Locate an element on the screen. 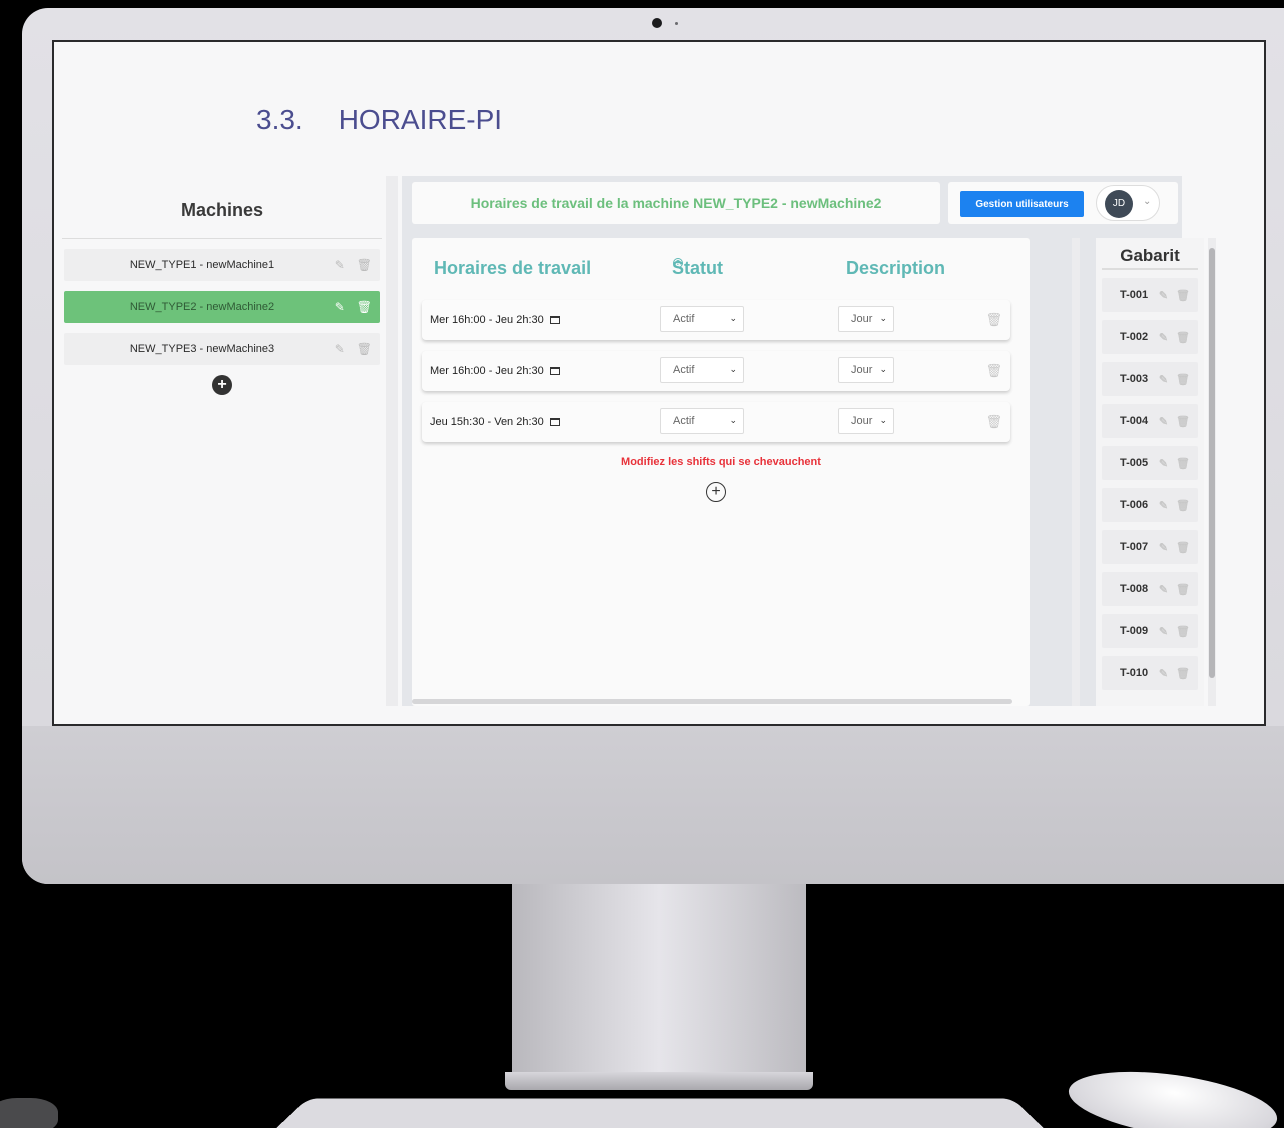  user-management-button: Gestion utilisateurs is located at coordinates (1022, 204).